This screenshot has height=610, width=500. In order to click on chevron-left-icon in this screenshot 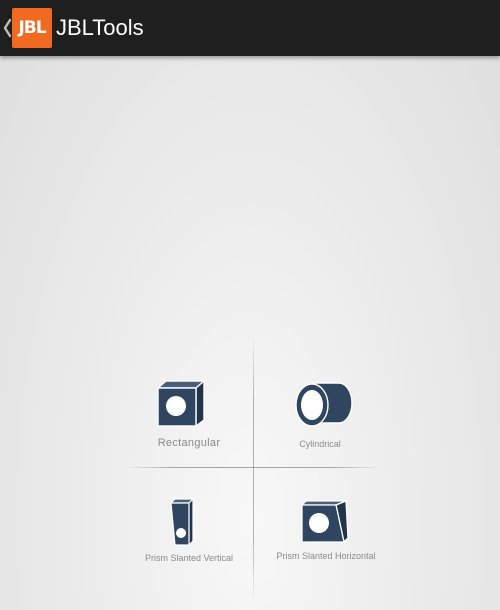, I will do `click(7, 28)`.